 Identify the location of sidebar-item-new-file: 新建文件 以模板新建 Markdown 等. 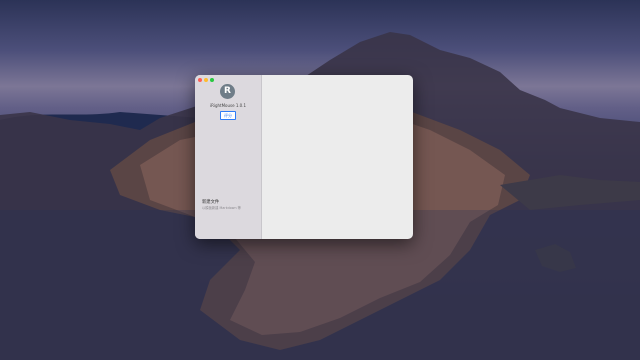
(228, 206).